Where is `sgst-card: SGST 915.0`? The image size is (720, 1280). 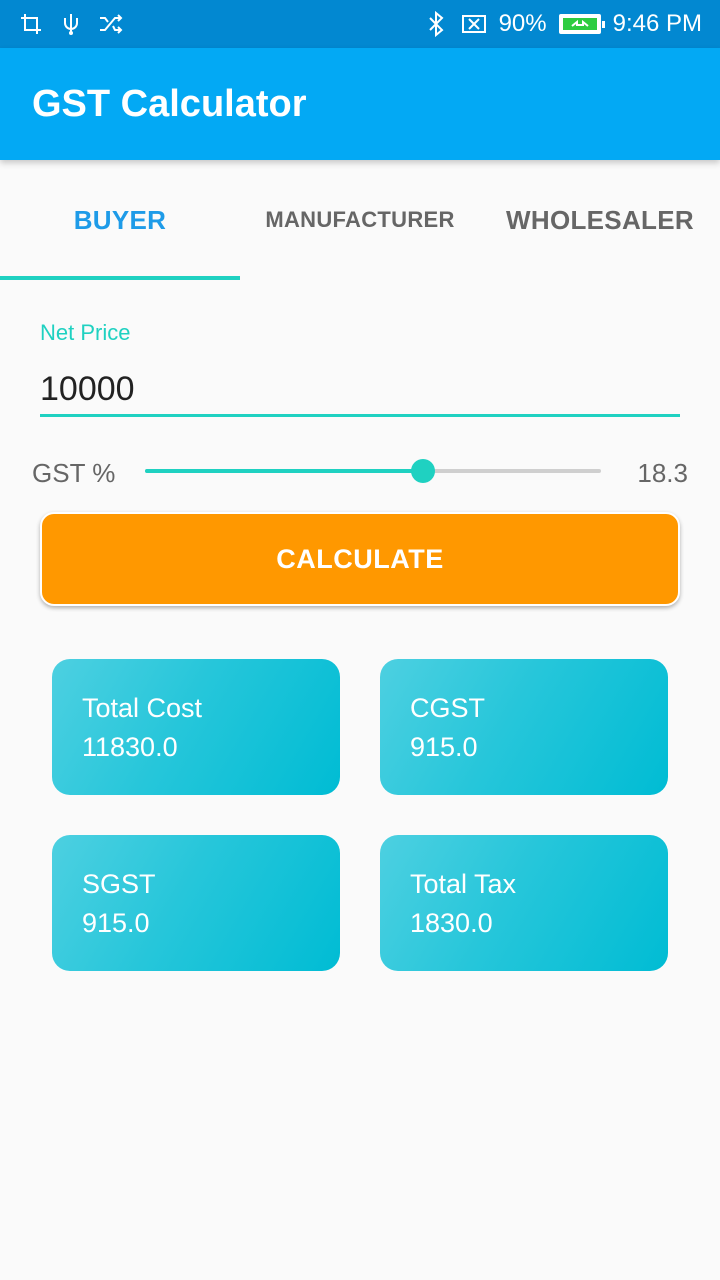 sgst-card: SGST 915.0 is located at coordinates (196, 903).